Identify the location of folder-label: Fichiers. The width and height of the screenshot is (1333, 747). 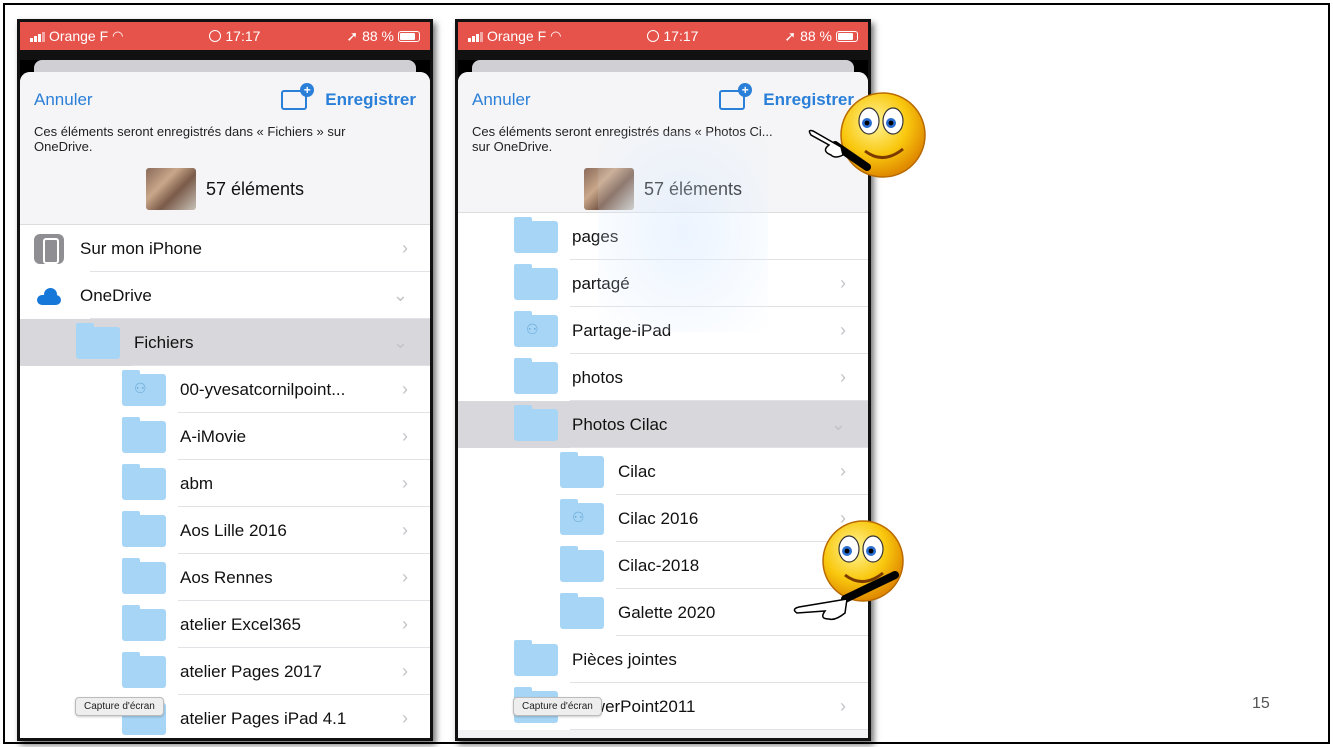
(164, 342).